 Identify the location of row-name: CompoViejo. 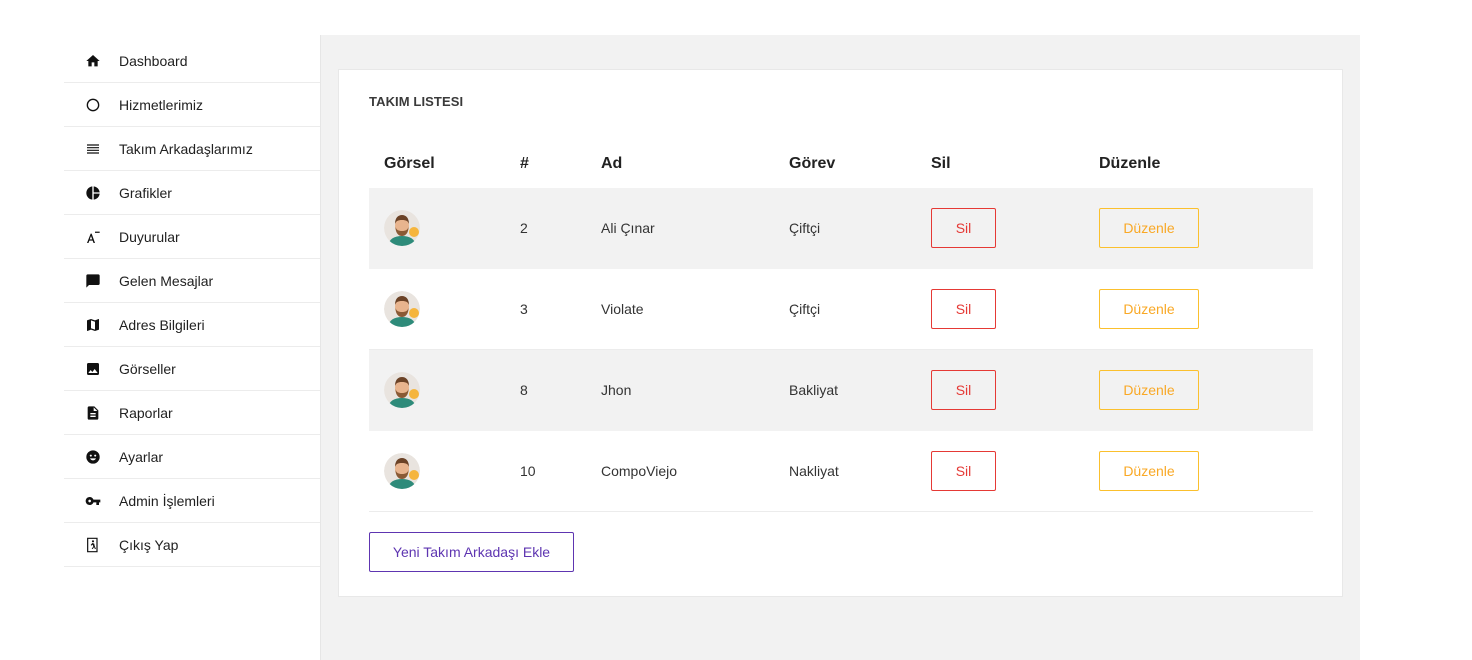
(639, 471).